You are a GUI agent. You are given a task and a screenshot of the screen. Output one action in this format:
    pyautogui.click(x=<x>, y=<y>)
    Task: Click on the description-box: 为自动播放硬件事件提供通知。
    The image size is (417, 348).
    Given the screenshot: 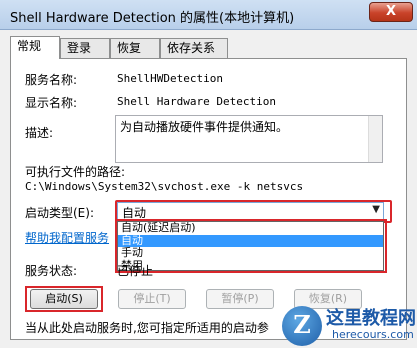 What is the action you would take?
    pyautogui.click(x=249, y=139)
    